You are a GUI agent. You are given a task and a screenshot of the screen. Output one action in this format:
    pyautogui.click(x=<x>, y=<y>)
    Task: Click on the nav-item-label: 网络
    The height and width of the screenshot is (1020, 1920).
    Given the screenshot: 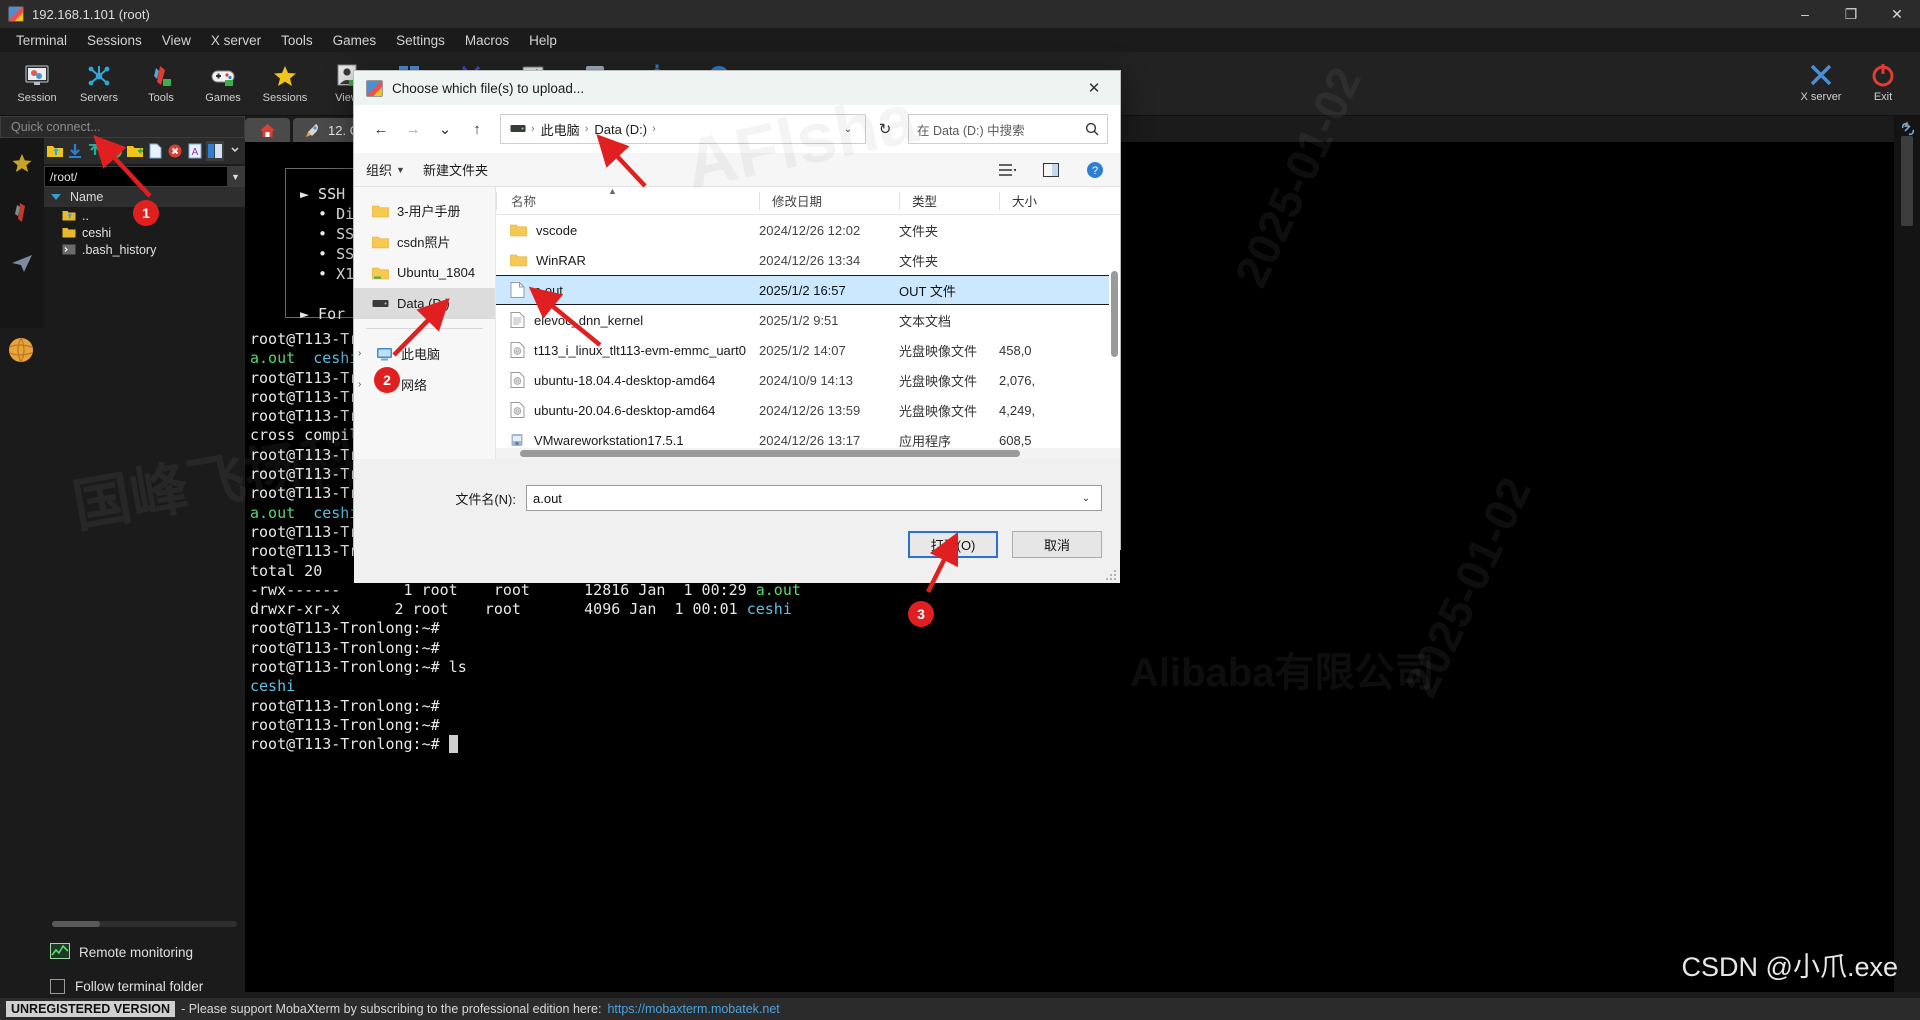 What is the action you would take?
    pyautogui.click(x=414, y=385)
    